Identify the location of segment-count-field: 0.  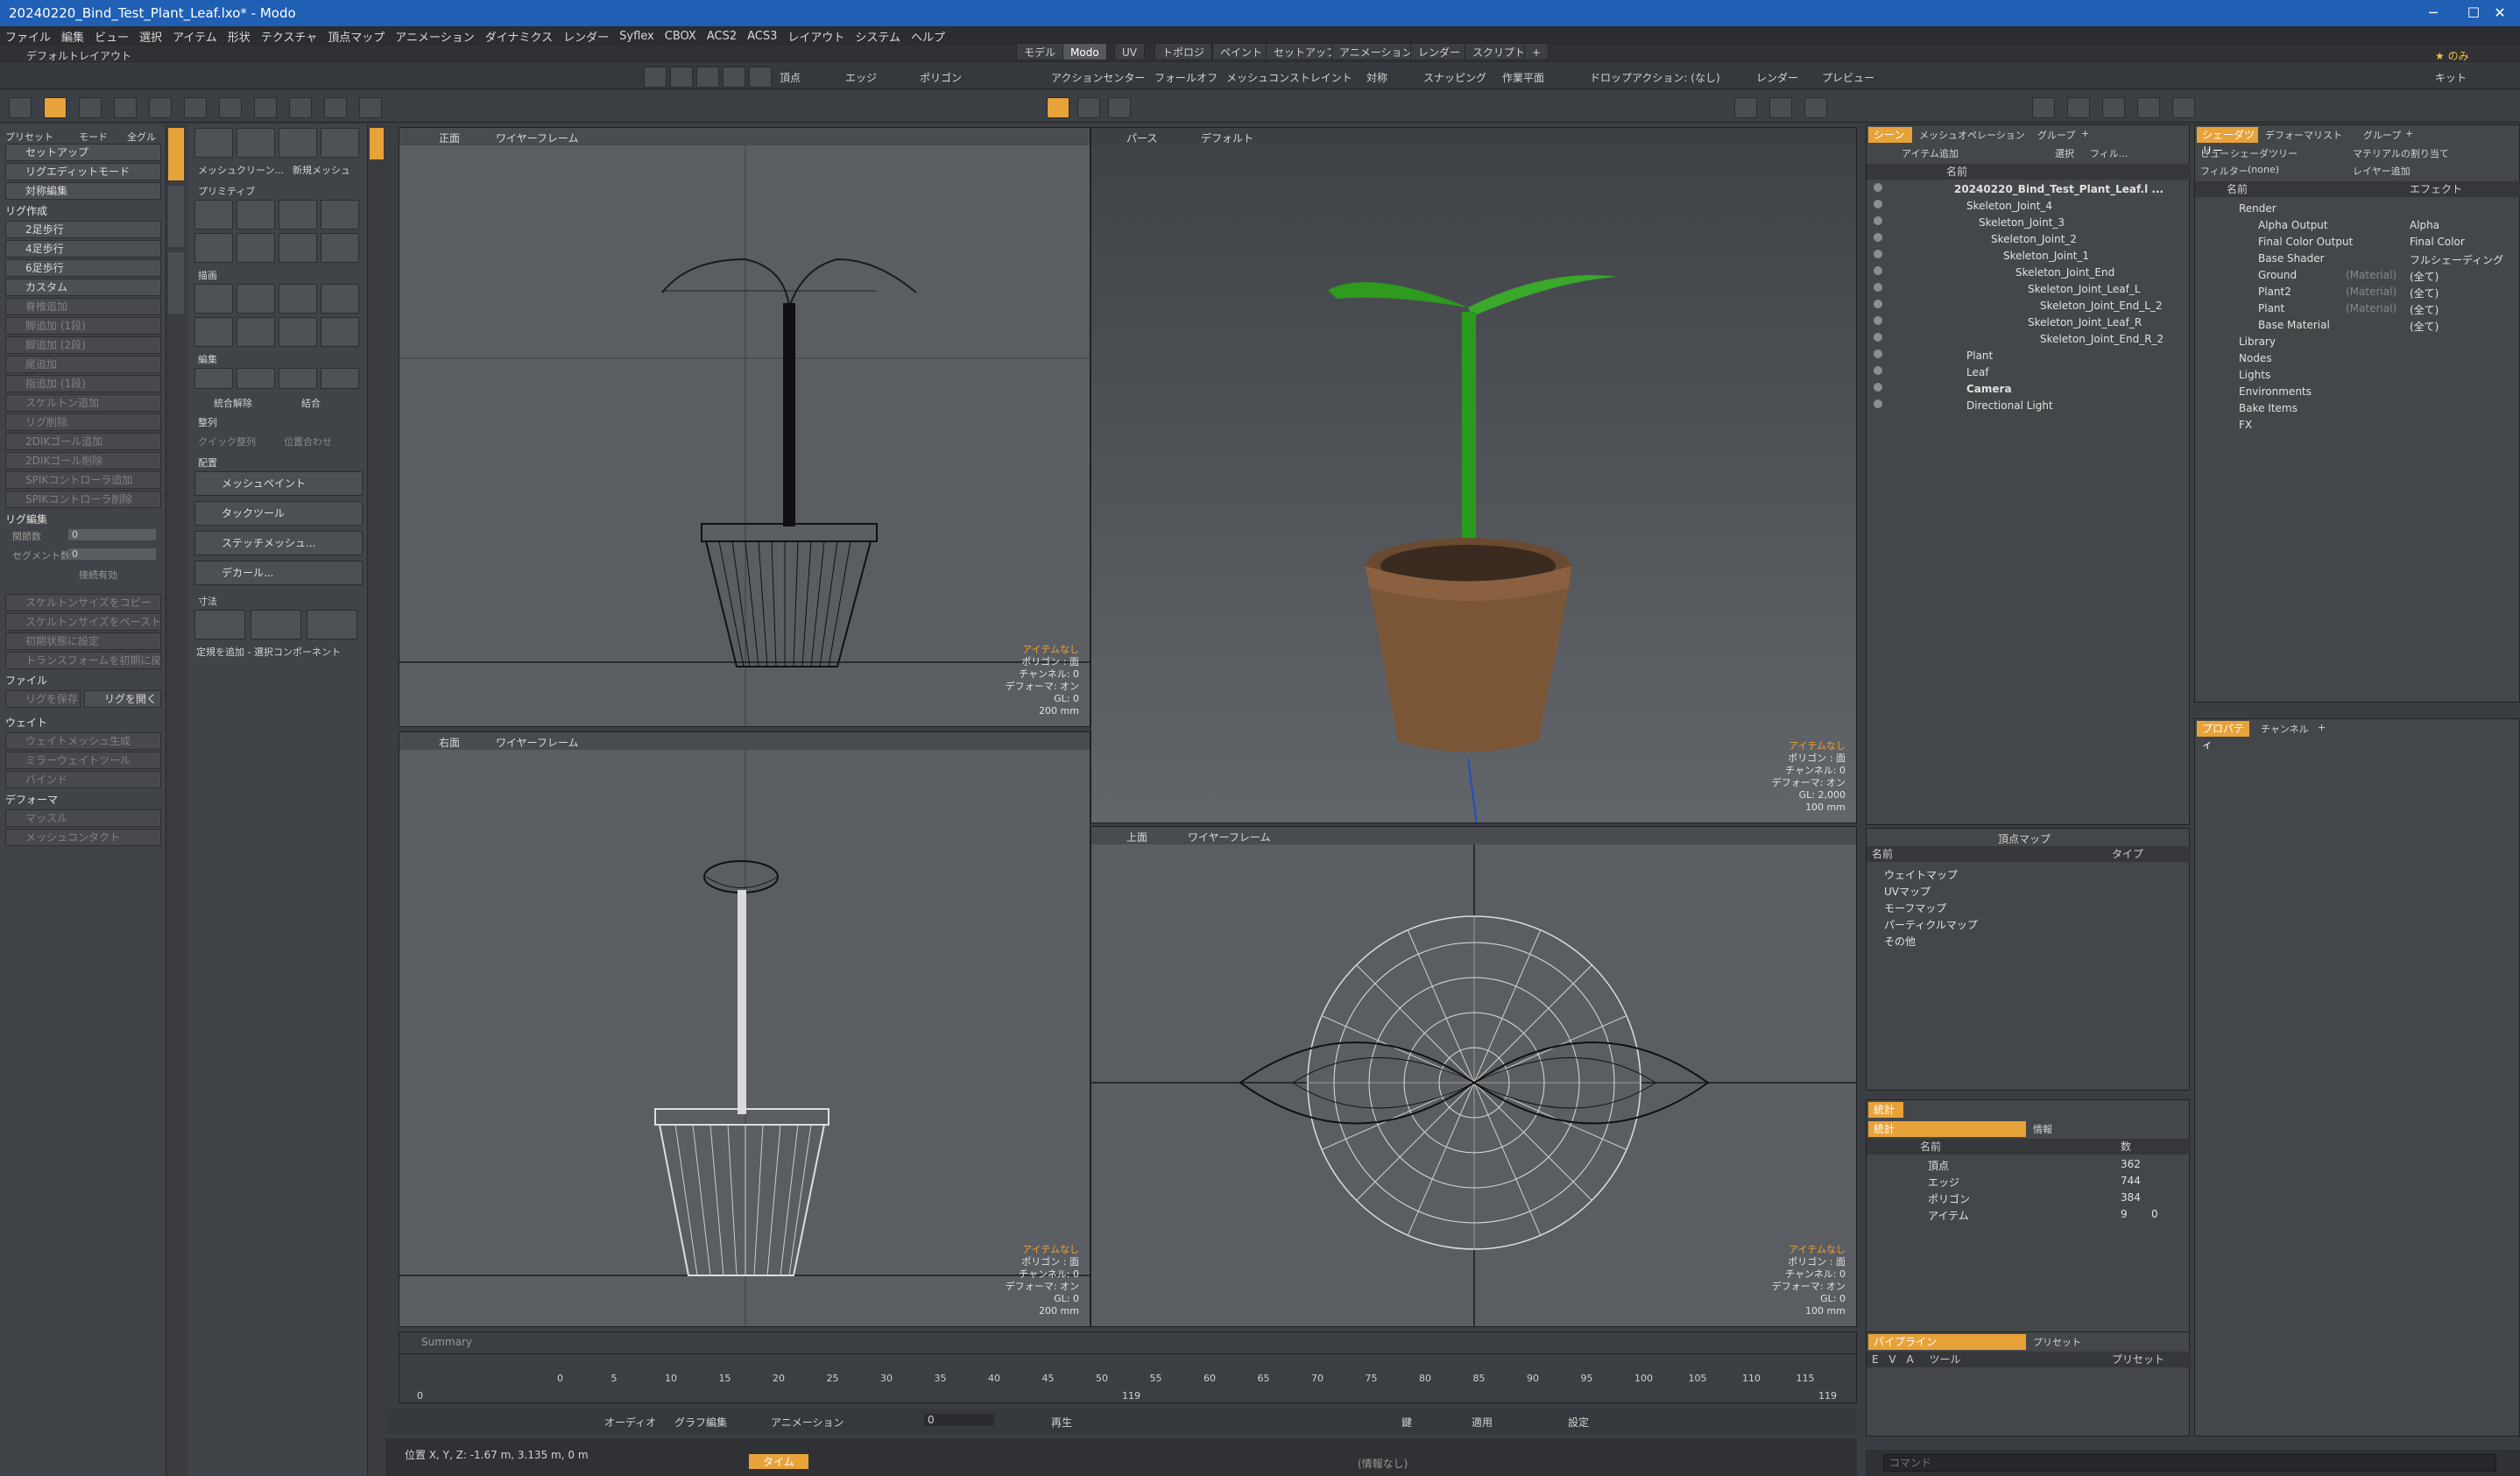
(112, 554).